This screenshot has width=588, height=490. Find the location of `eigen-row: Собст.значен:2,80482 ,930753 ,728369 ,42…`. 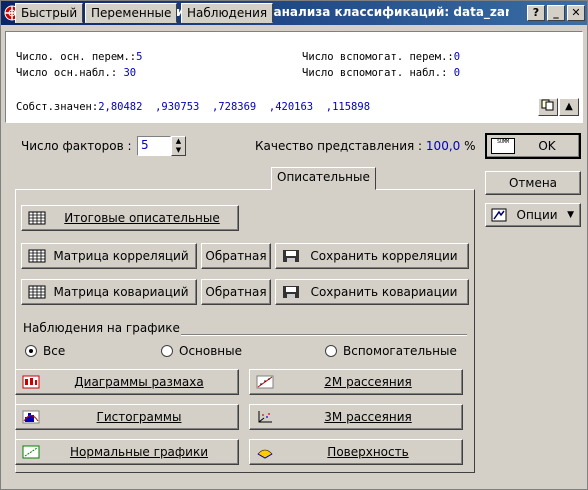

eigen-row: Собст.значен:2,80482 ,930753 ,728369 ,42… is located at coordinates (193, 107).